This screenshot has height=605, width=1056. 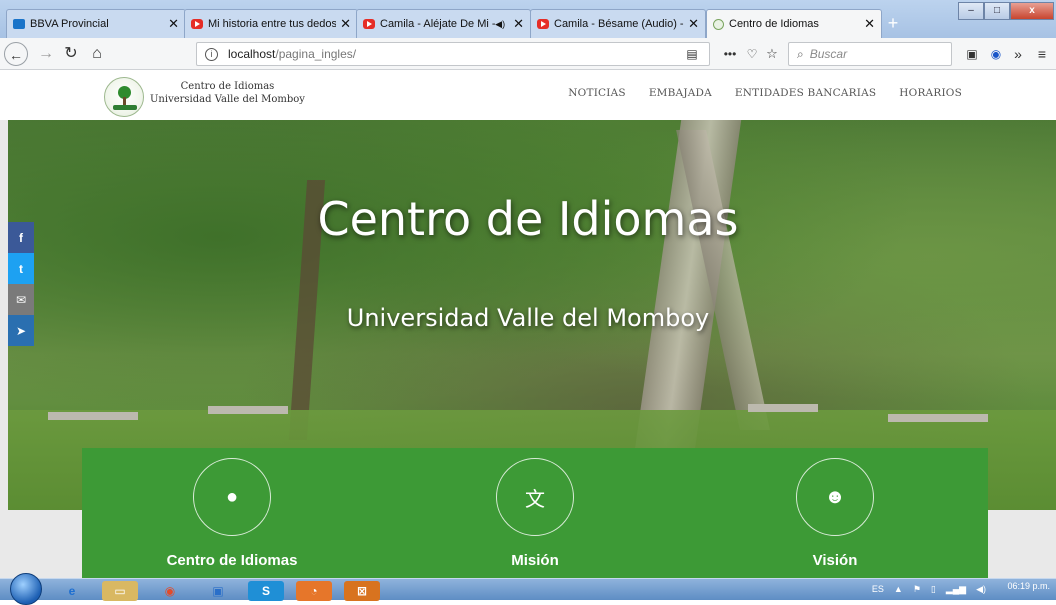 I want to click on url-path: /pagina_ingles/, so click(x=316, y=54).